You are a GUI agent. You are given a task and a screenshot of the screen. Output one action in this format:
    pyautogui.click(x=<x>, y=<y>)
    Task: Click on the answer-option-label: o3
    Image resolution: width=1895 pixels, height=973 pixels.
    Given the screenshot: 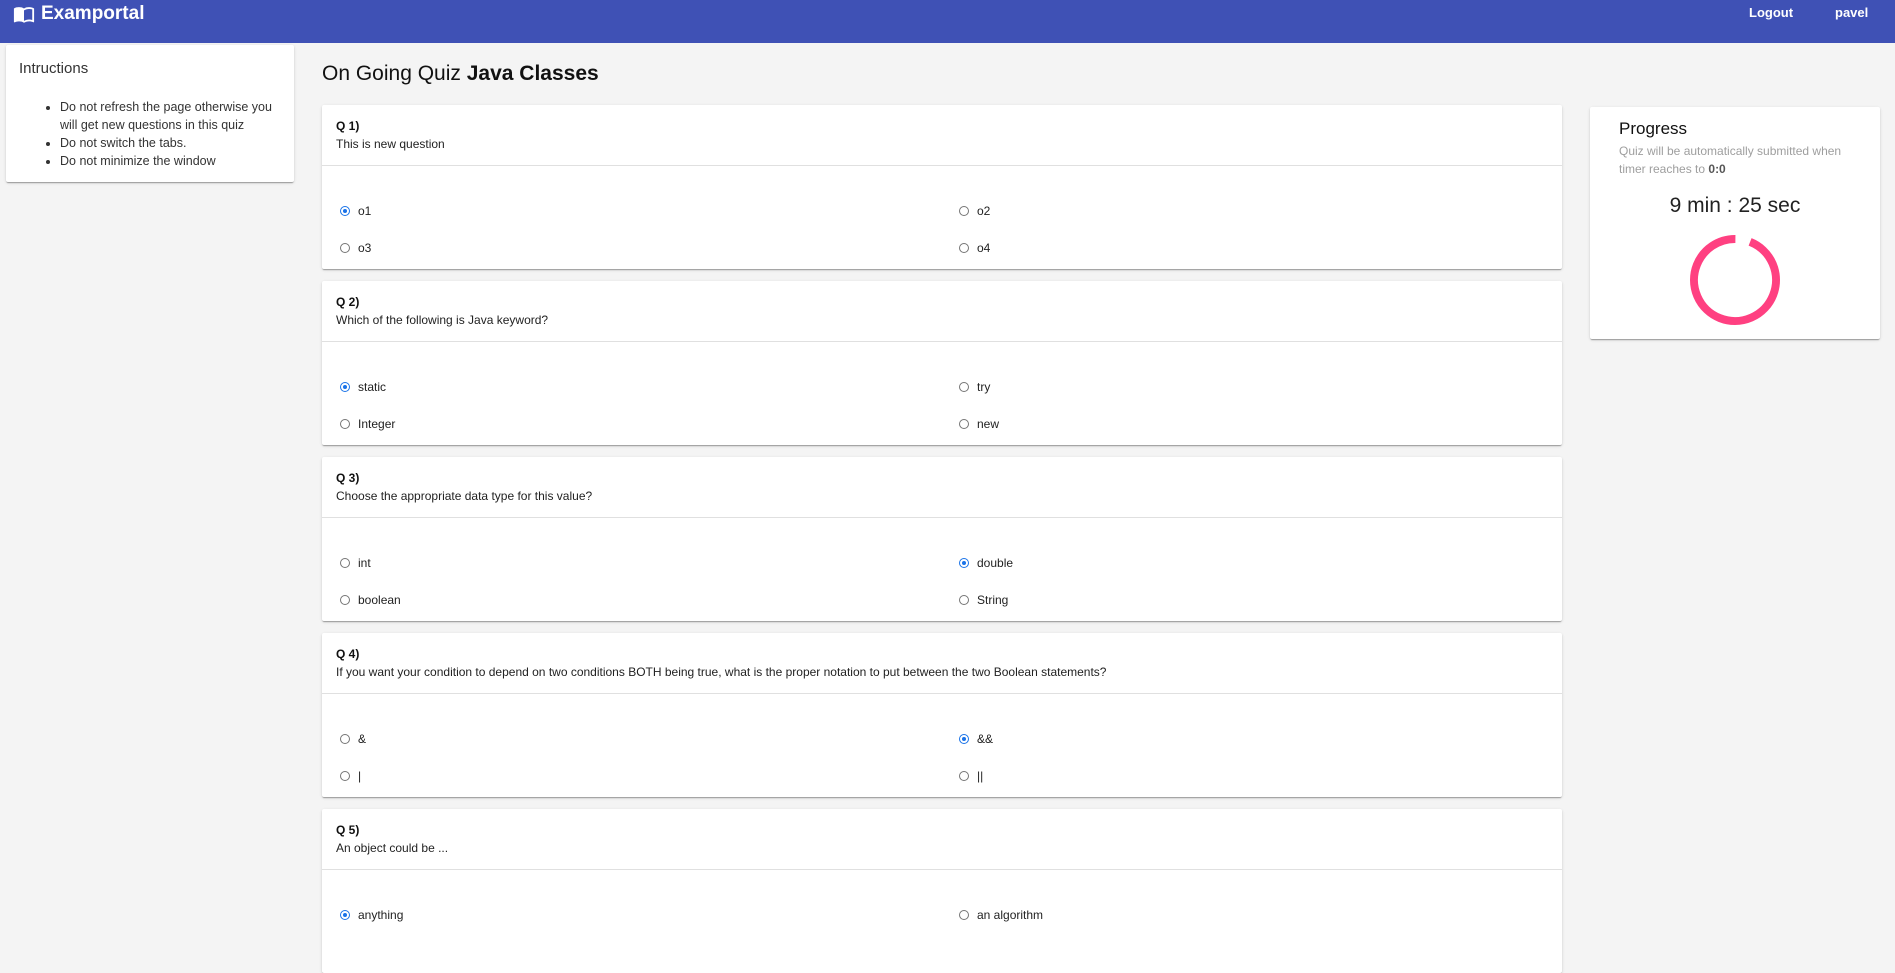 What is the action you would take?
    pyautogui.click(x=365, y=248)
    